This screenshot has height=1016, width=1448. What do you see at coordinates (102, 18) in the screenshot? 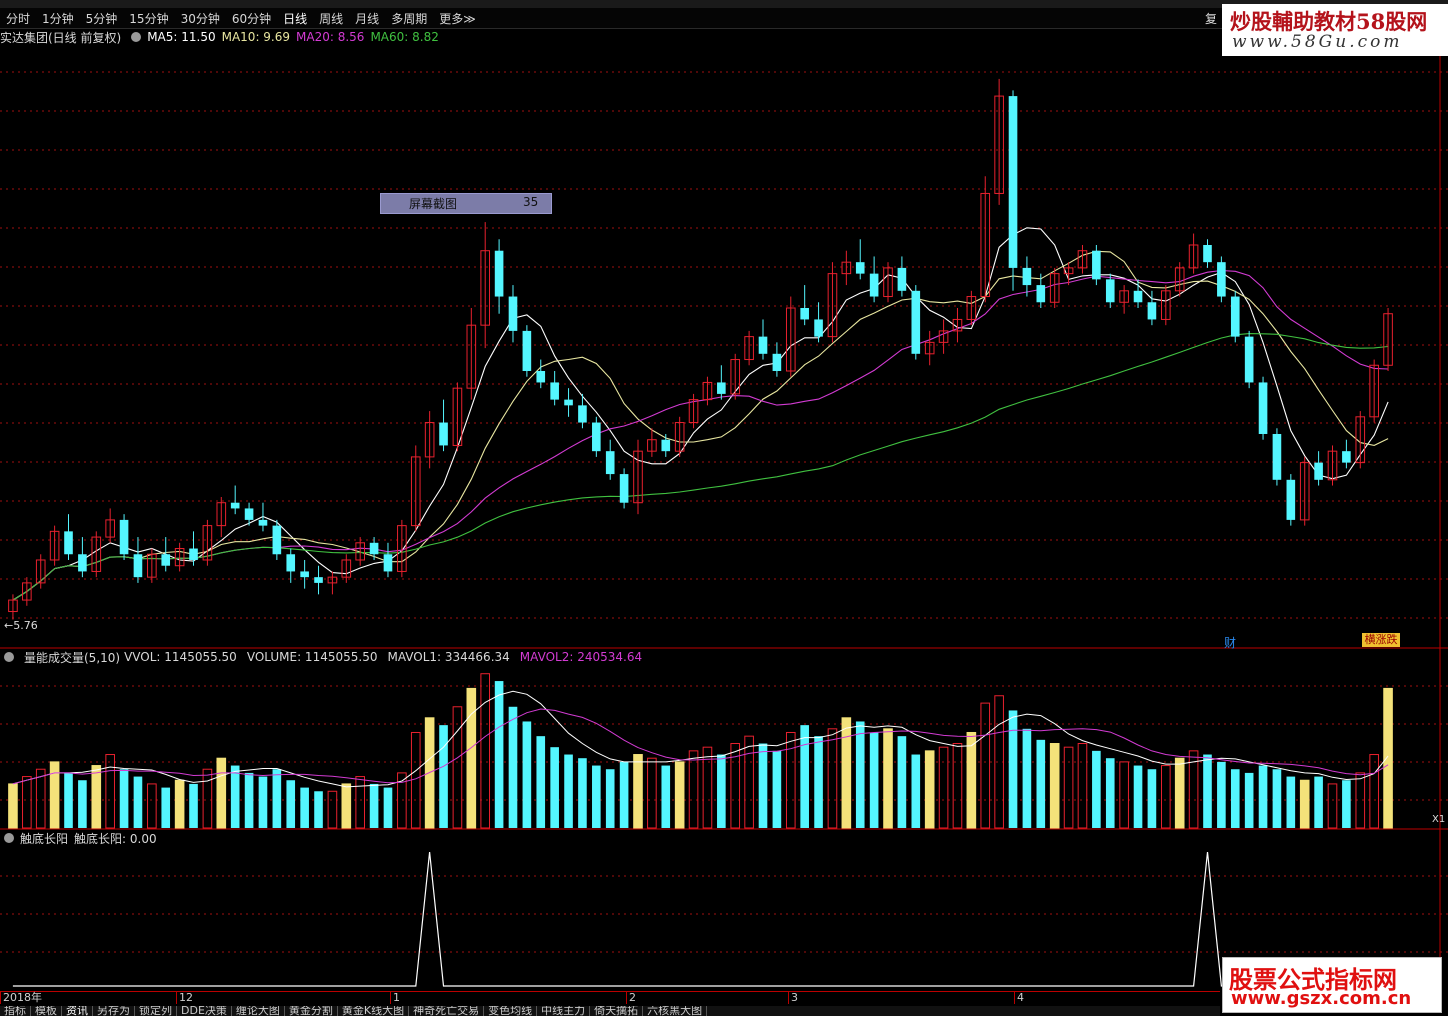
I see `period-5min: 5分钟` at bounding box center [102, 18].